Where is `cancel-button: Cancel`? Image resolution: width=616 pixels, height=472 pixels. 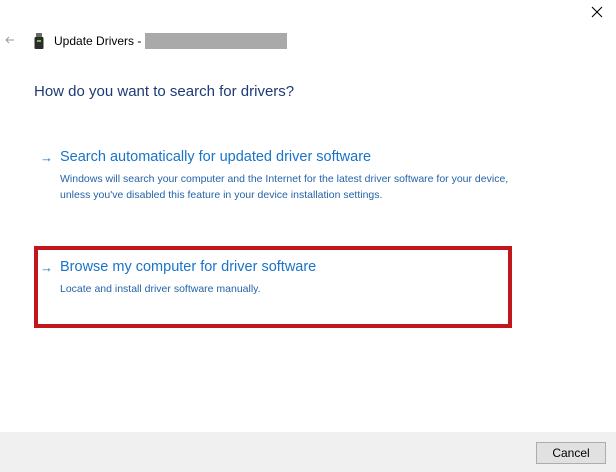
cancel-button: Cancel is located at coordinates (571, 453).